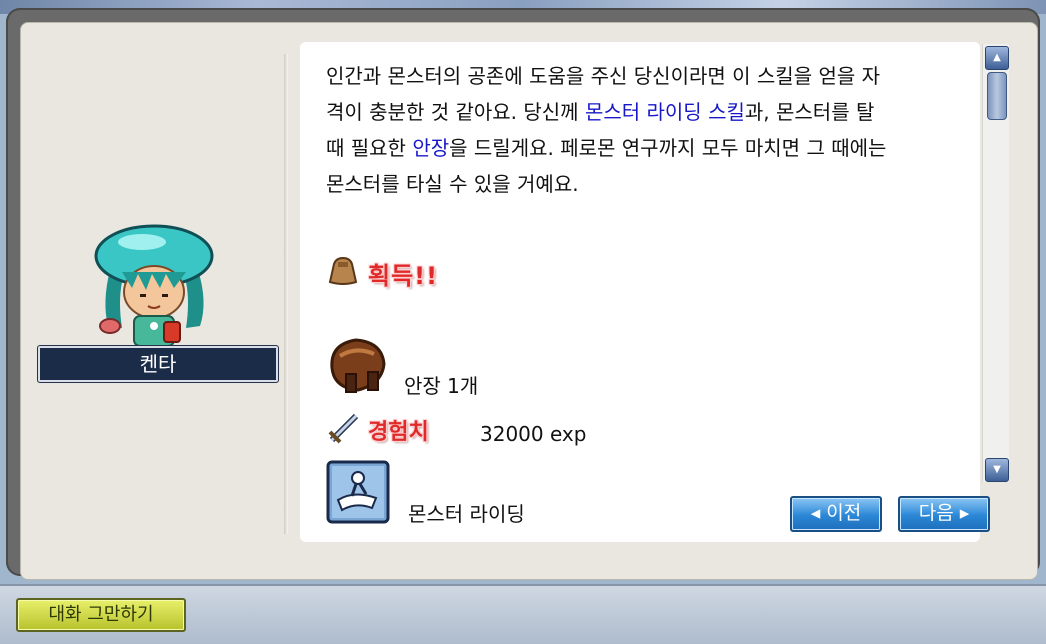 The image size is (1046, 644). Describe the element at coordinates (452, 184) in the screenshot. I see `dialog-line-4: 몬스터를 타실 수 있을 거예요.` at that location.